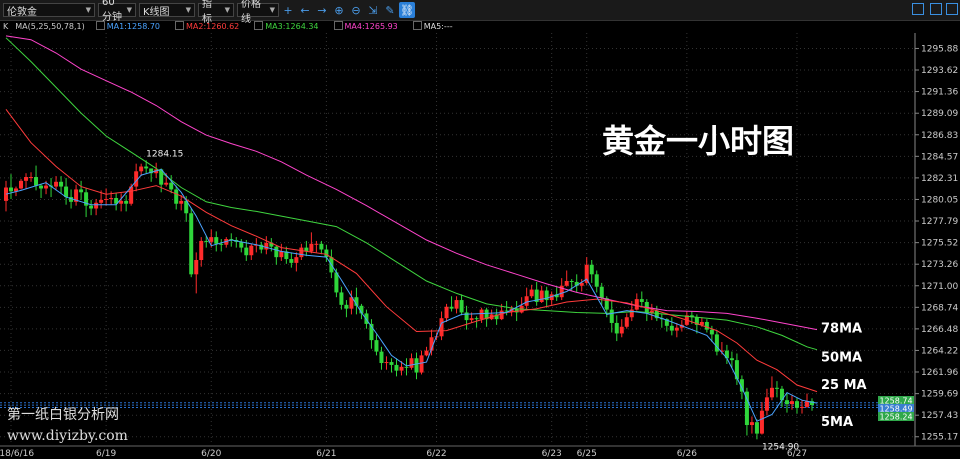  What do you see at coordinates (939, 200) in the screenshot?
I see `y-tick-label: 1280.05` at bounding box center [939, 200].